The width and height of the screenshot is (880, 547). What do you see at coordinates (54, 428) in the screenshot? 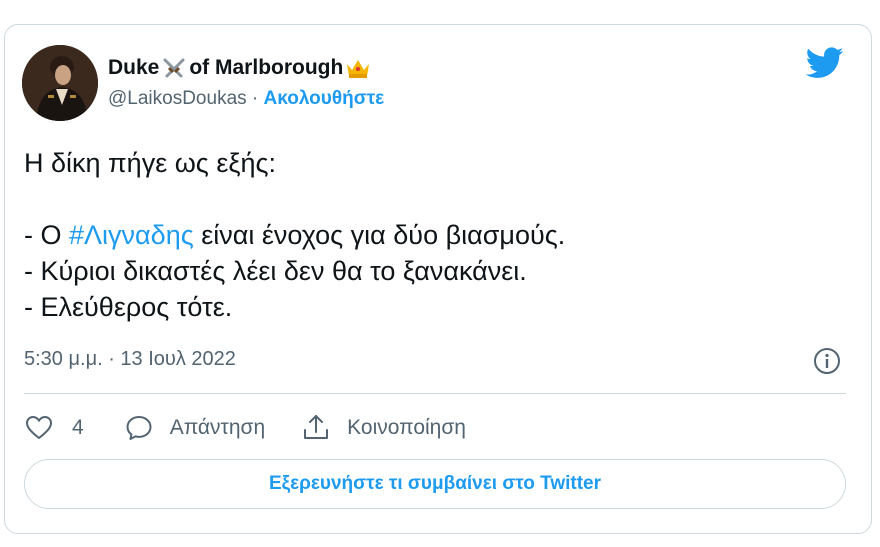
I see `like-button: 4` at bounding box center [54, 428].